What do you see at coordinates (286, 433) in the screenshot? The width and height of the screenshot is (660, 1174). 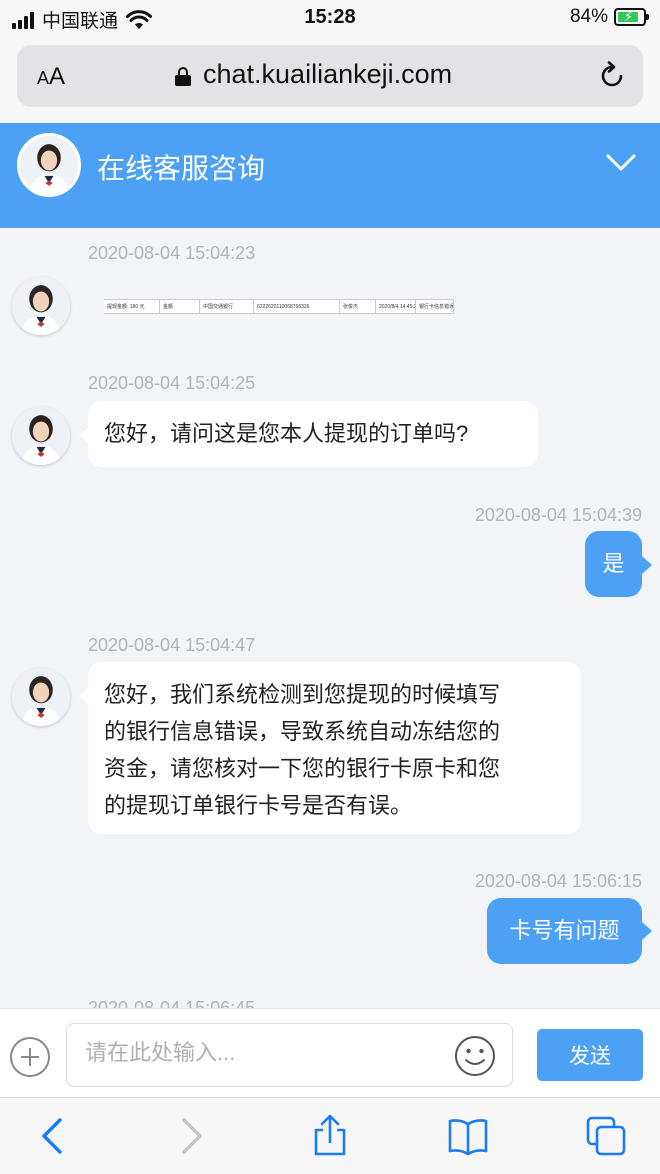 I see `message-text: 您好，请问这是您本人提现的订单吗?` at bounding box center [286, 433].